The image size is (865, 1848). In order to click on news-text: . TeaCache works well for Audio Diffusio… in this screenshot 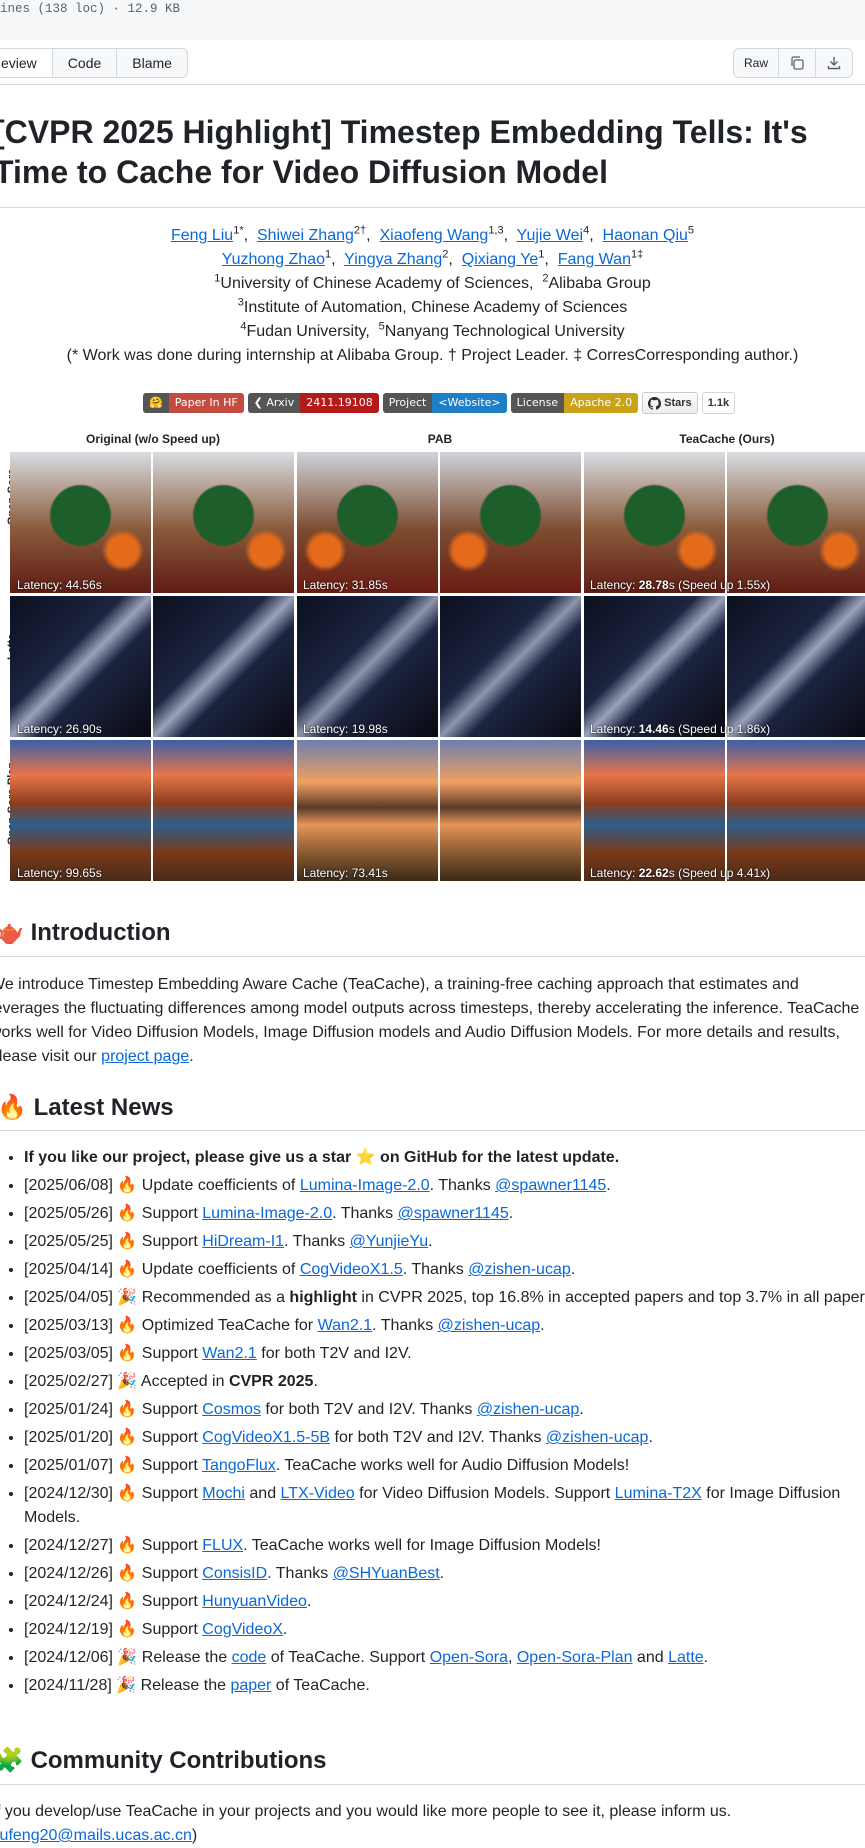, I will do `click(452, 1465)`.